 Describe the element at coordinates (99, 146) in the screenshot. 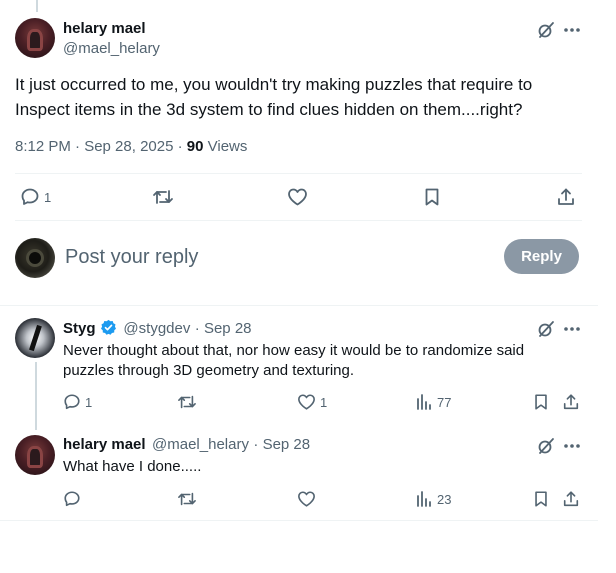

I see `tweet-timestamp: 8:12 PM · Sep 28, 2025 ·` at that location.